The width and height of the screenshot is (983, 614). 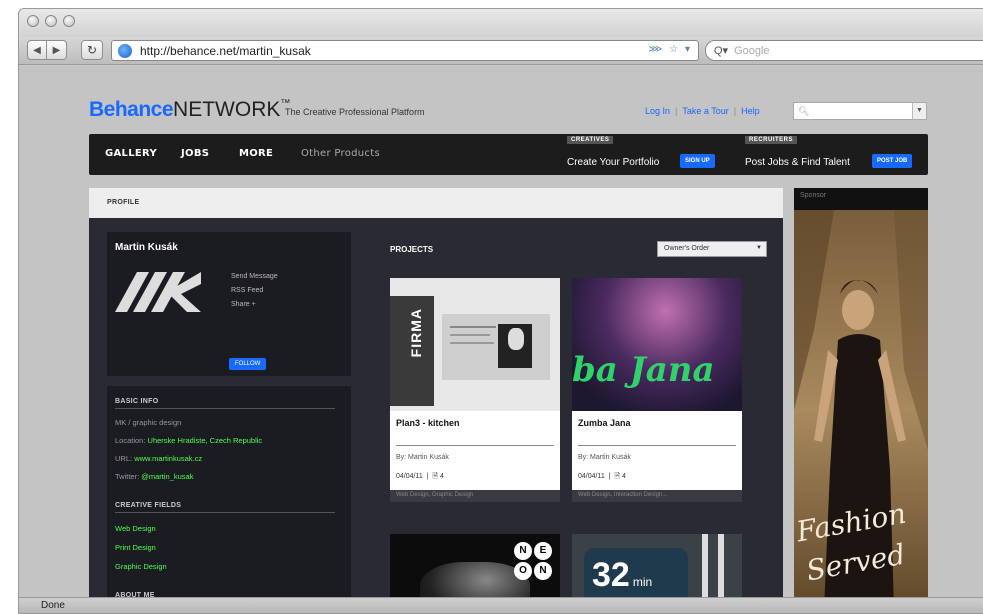 What do you see at coordinates (205, 440) in the screenshot?
I see `location-link: Uherske Hradiste, Czech Republic` at bounding box center [205, 440].